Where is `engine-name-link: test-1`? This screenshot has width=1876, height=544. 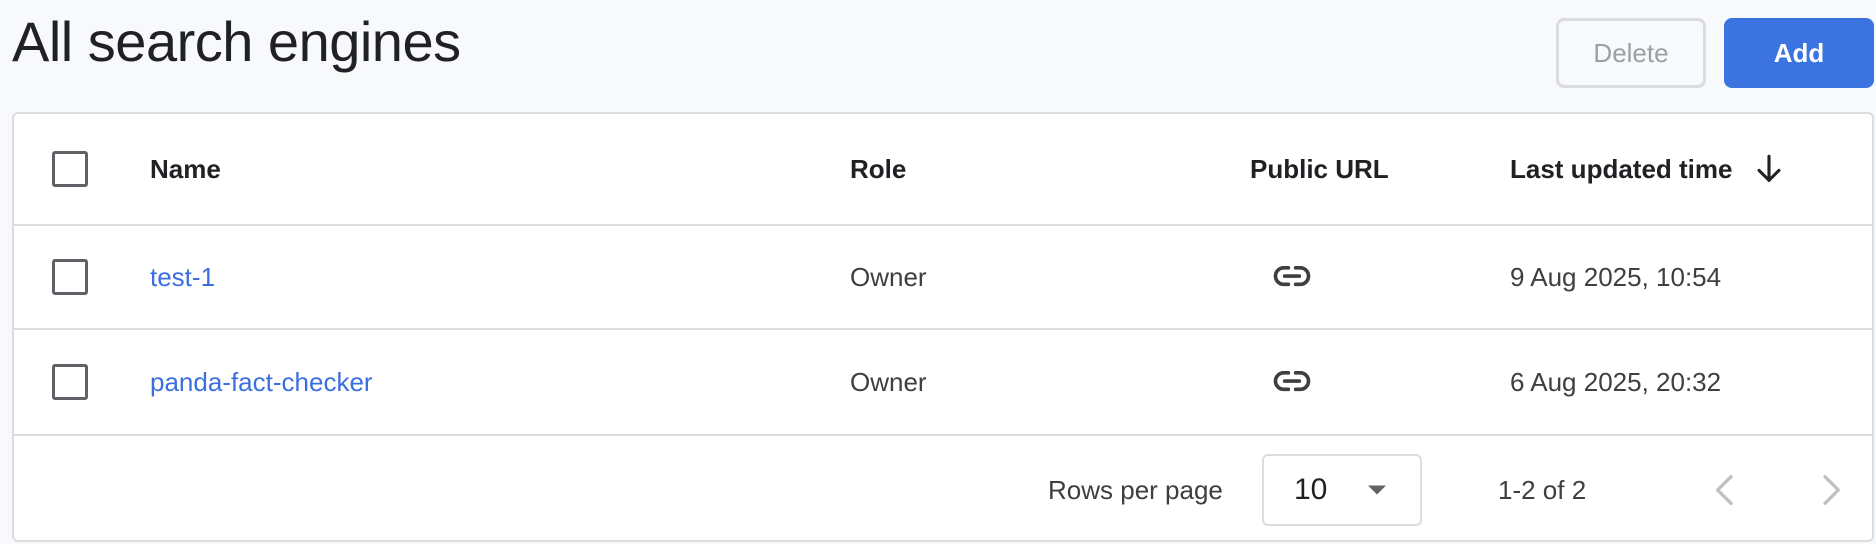
engine-name-link: test-1 is located at coordinates (182, 277).